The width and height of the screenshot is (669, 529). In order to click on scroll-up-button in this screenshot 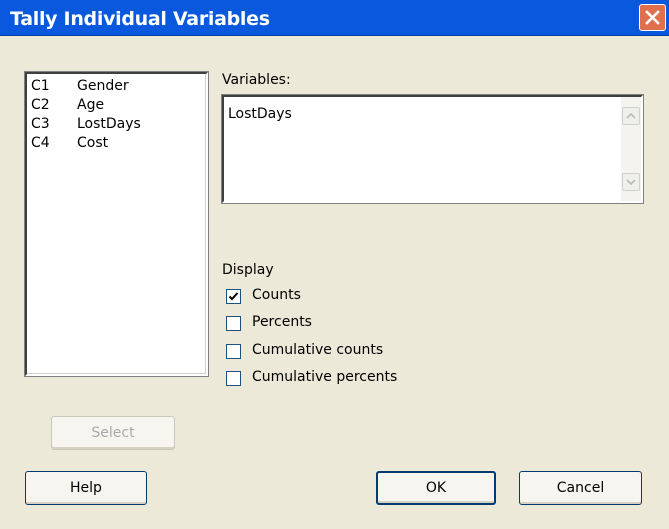, I will do `click(631, 116)`.